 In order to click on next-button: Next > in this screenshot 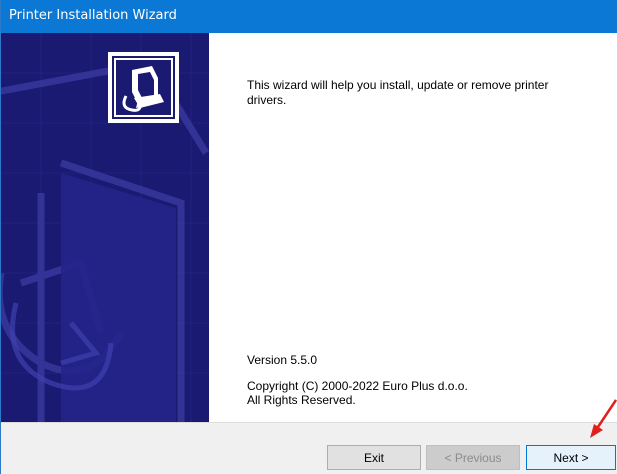, I will do `click(571, 457)`.